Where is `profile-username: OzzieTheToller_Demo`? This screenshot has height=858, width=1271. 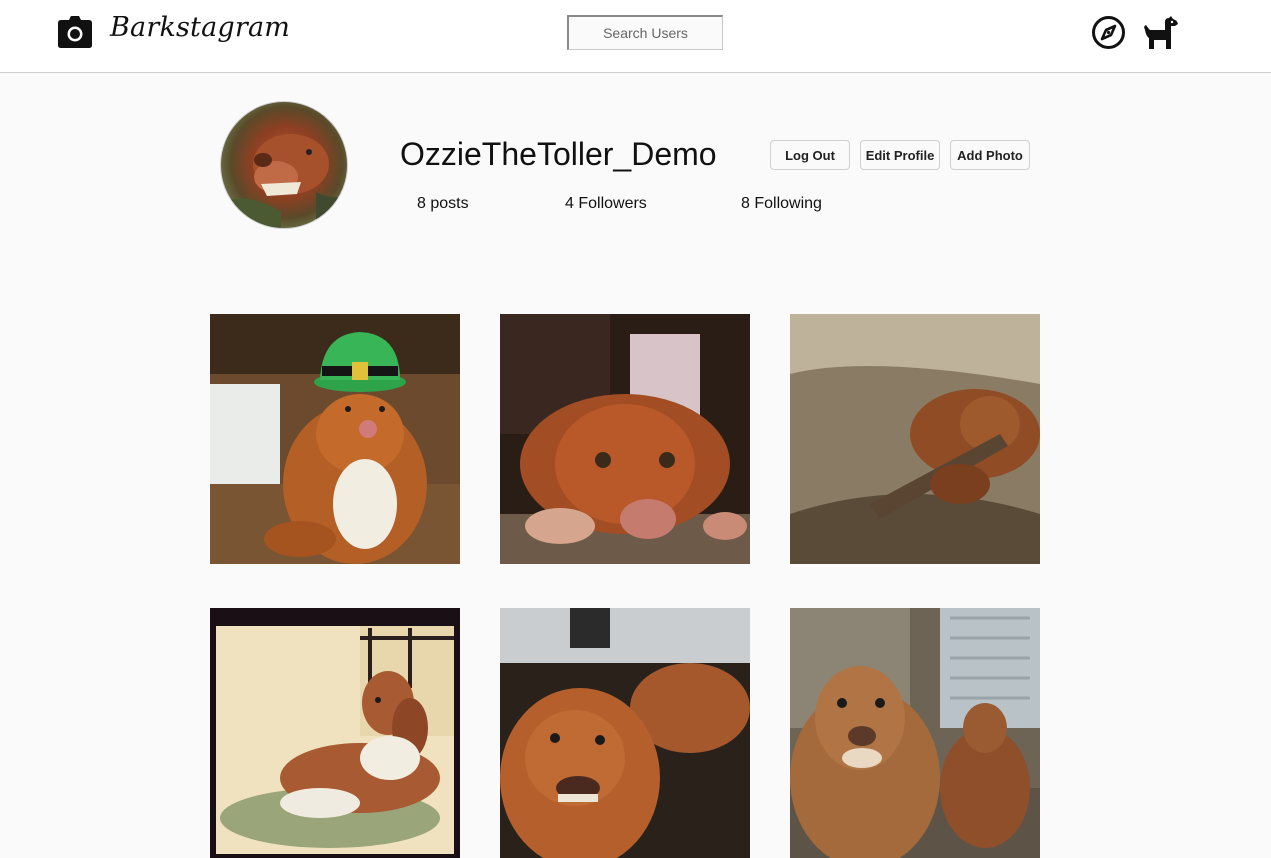 profile-username: OzzieTheToller_Demo is located at coordinates (558, 154).